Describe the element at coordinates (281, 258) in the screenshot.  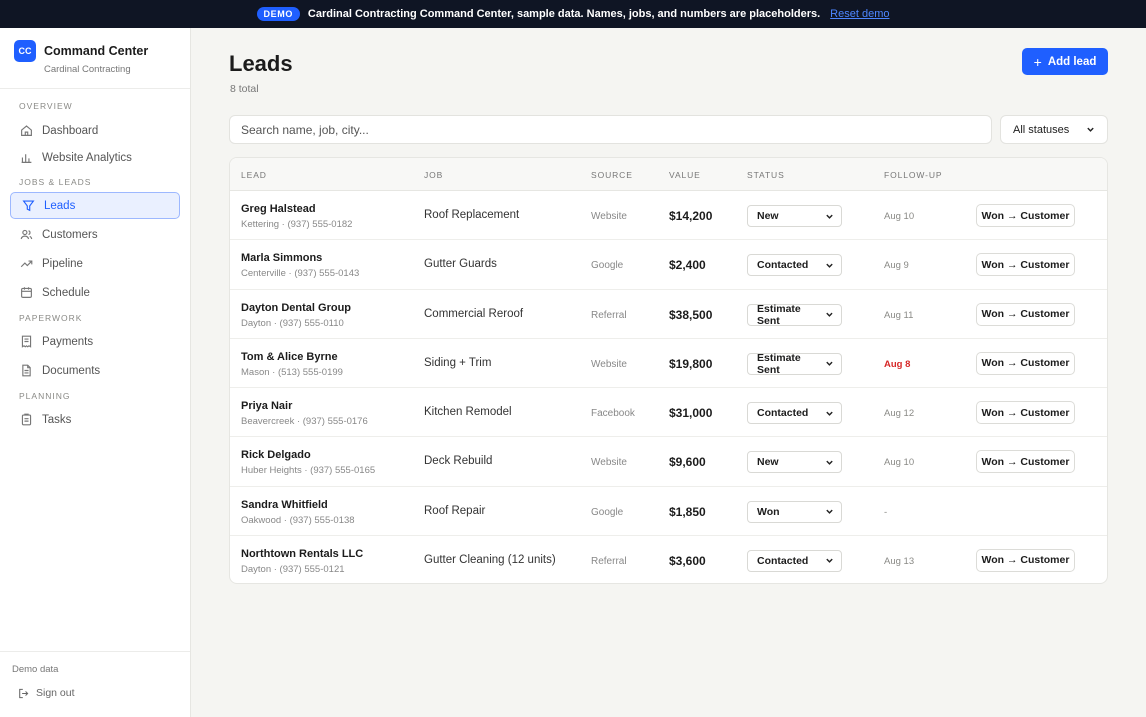
I see `lead-name: Marla Simmons` at that location.